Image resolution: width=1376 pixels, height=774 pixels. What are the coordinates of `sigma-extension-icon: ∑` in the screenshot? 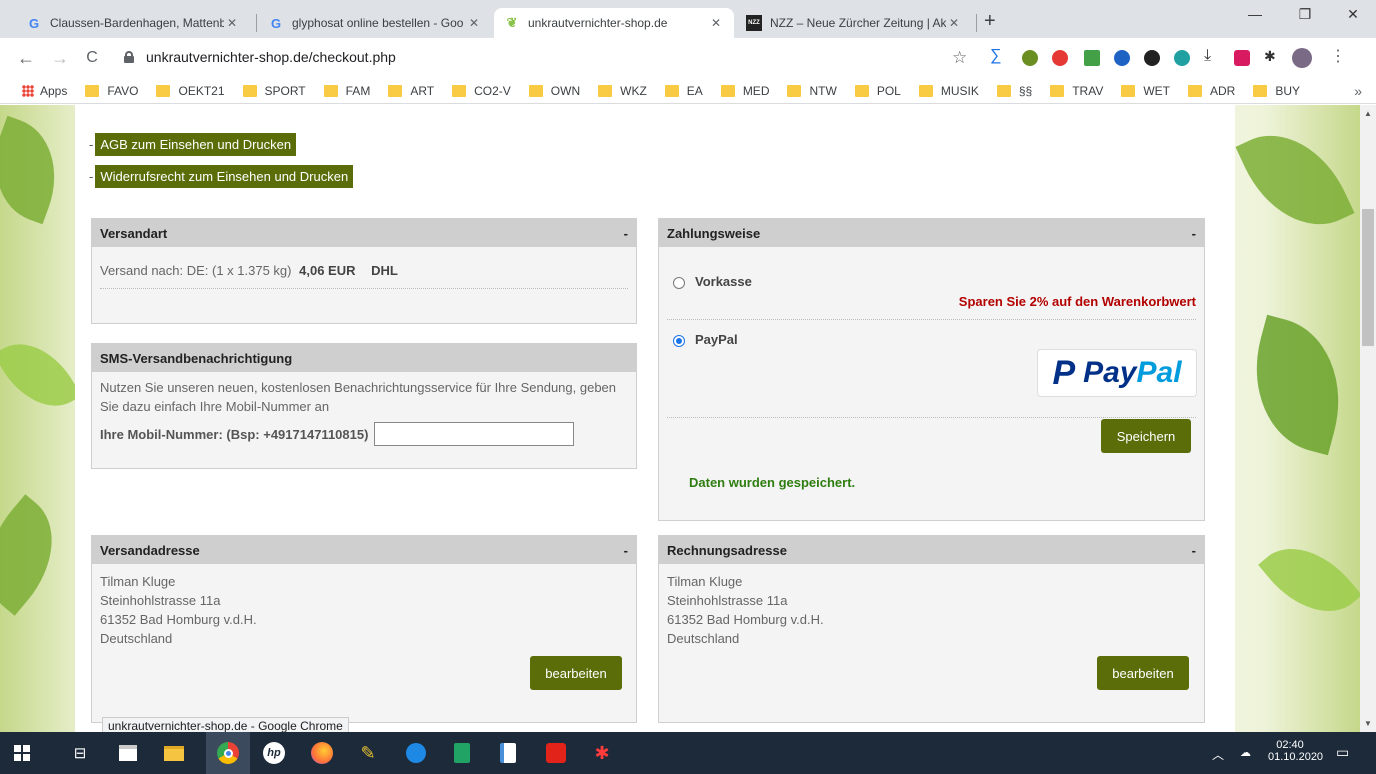 It's located at (999, 55).